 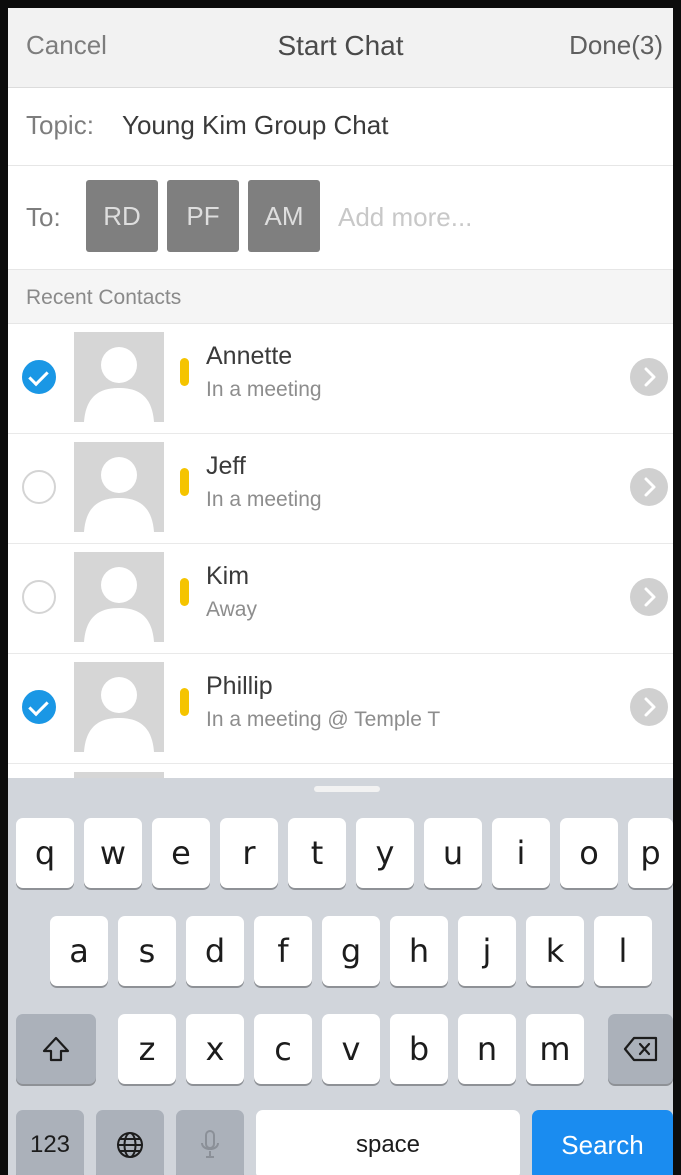 I want to click on key-h: h, so click(x=419, y=951).